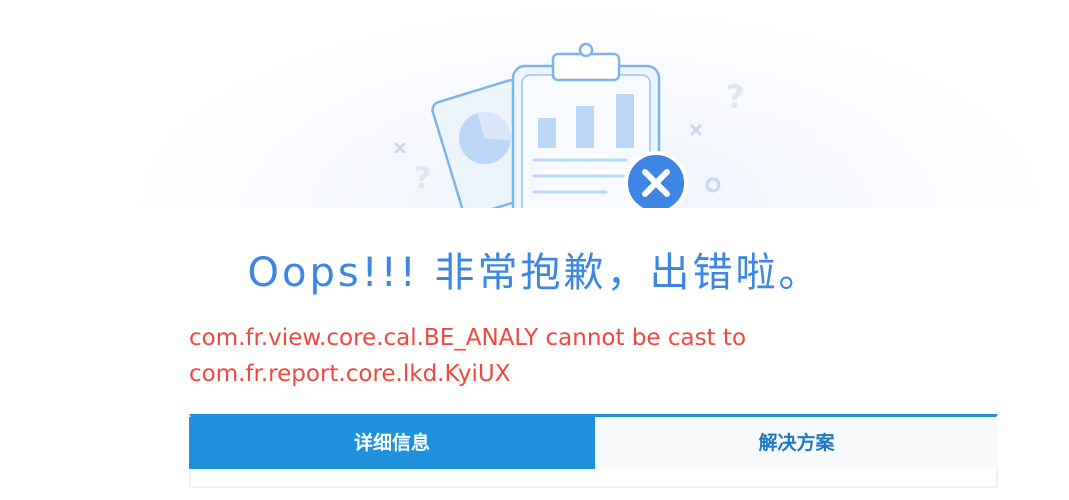 Image resolution: width=1069 pixels, height=500 pixels. Describe the element at coordinates (796, 443) in the screenshot. I see `tab-solution: 解决方案` at that location.